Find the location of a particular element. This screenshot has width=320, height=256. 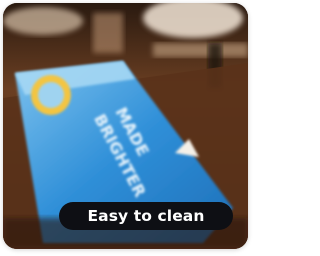

feature-badge-label: Easy to clean is located at coordinates (146, 216).